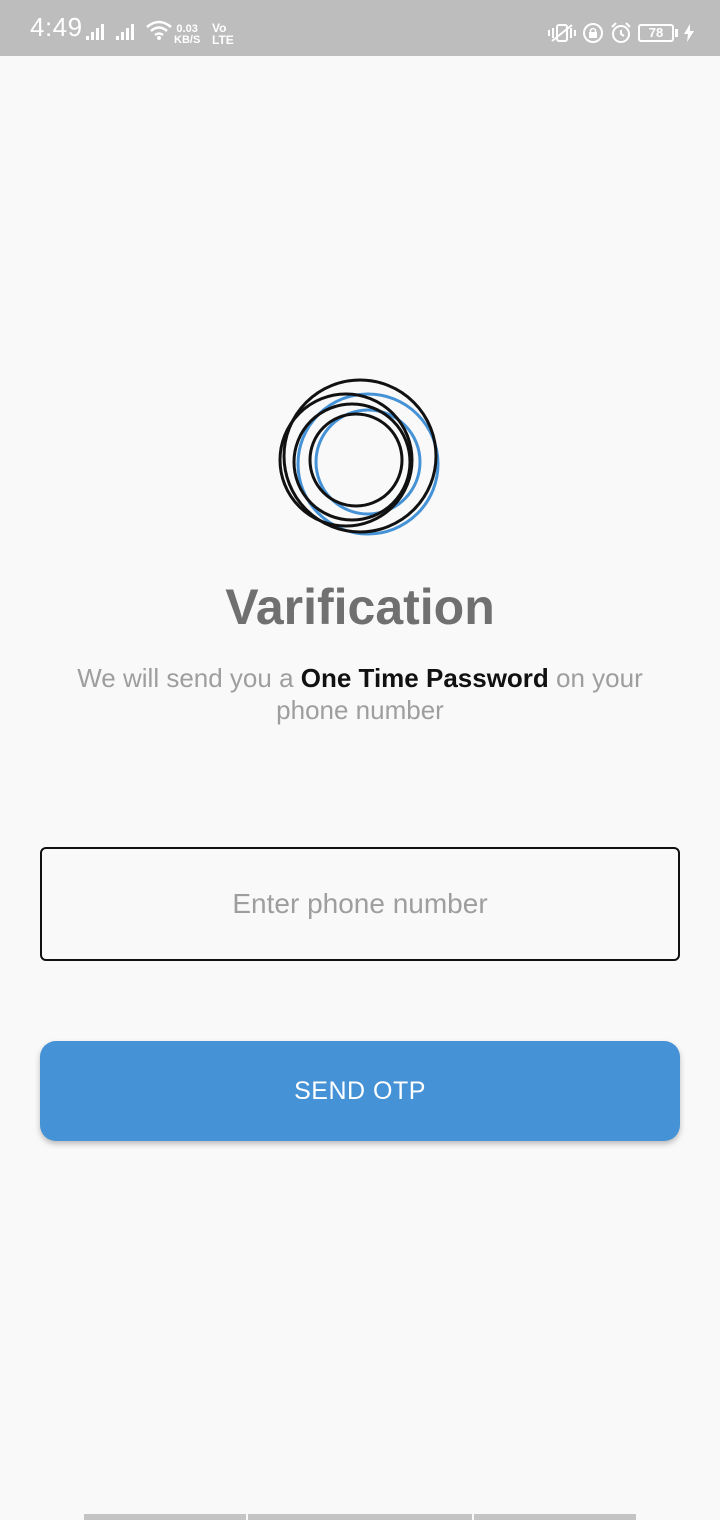 This screenshot has height=1520, width=720. What do you see at coordinates (562, 33) in the screenshot?
I see `vibrate-icon` at bounding box center [562, 33].